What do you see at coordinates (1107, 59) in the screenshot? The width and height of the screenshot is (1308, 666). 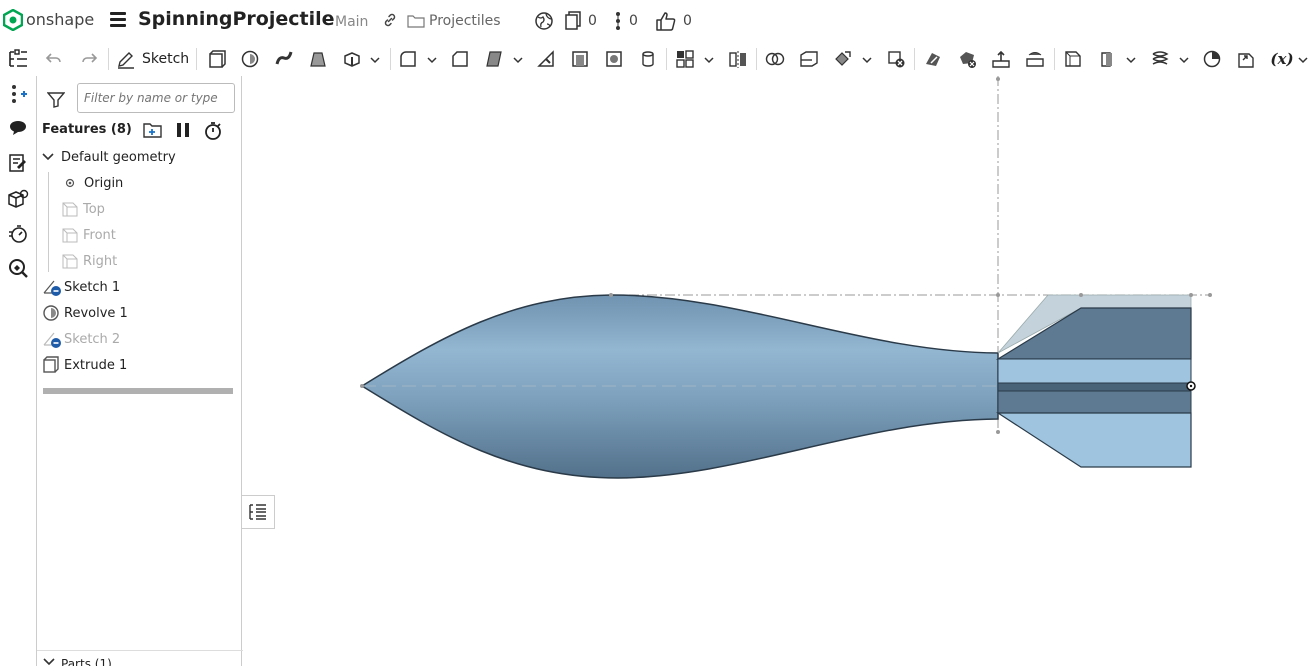 I see `mate-connector-icon` at bounding box center [1107, 59].